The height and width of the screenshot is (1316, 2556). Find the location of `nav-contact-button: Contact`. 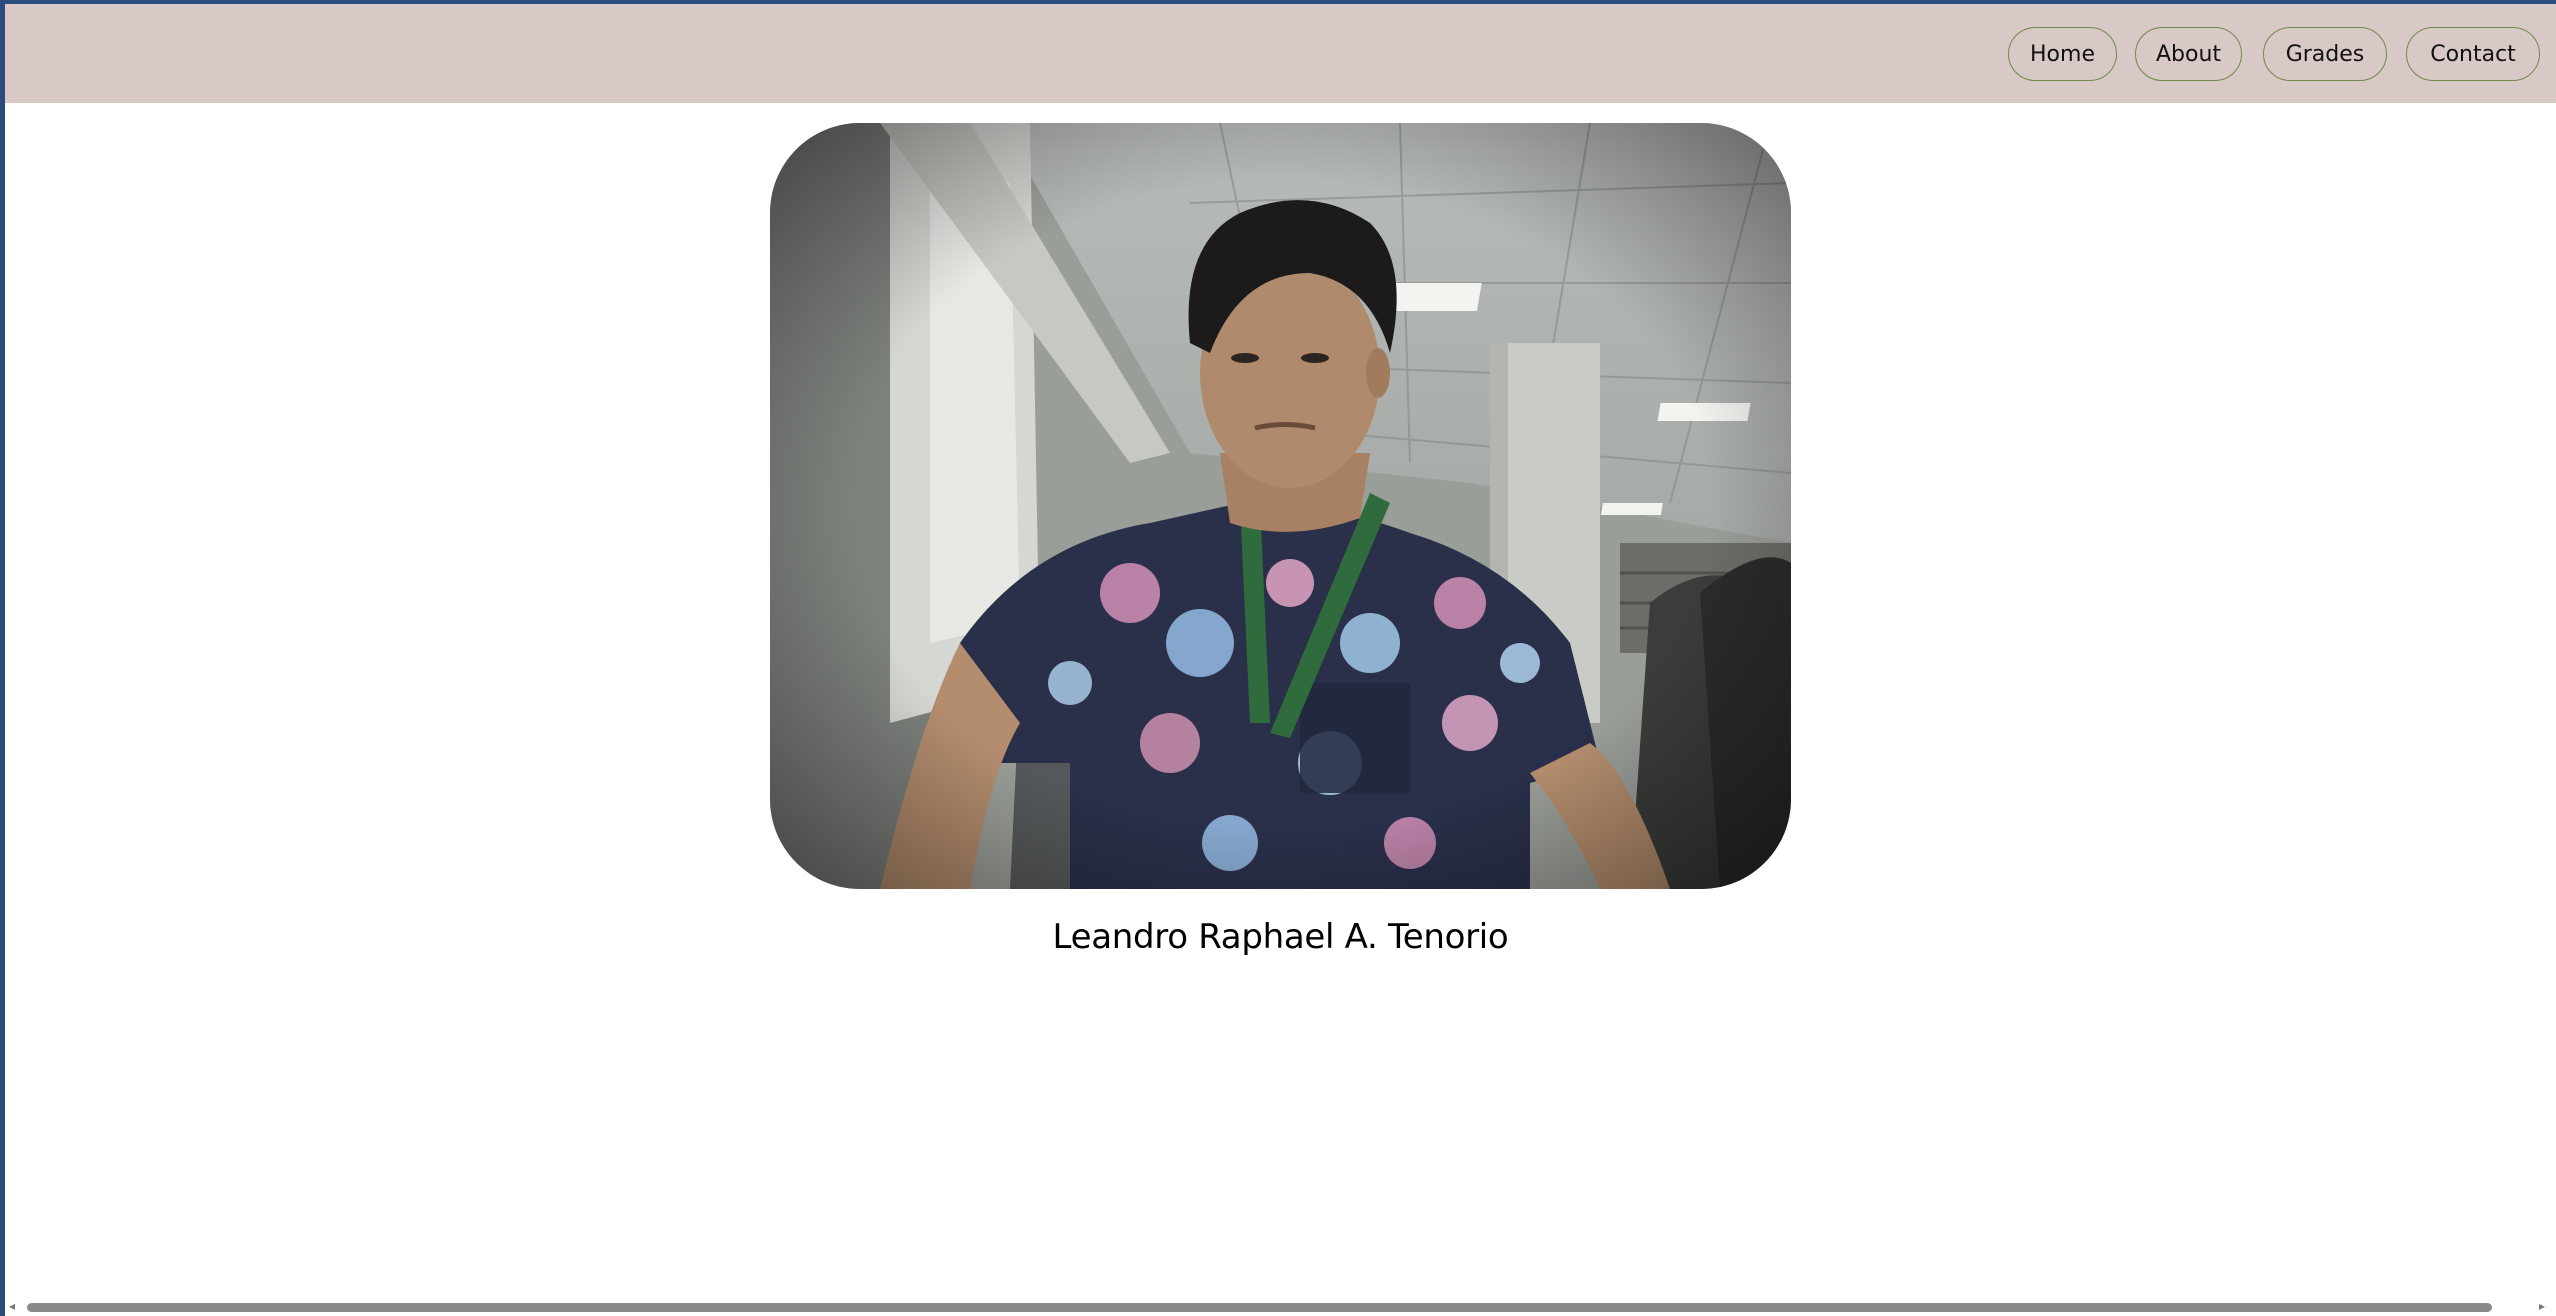

nav-contact-button: Contact is located at coordinates (2473, 54).